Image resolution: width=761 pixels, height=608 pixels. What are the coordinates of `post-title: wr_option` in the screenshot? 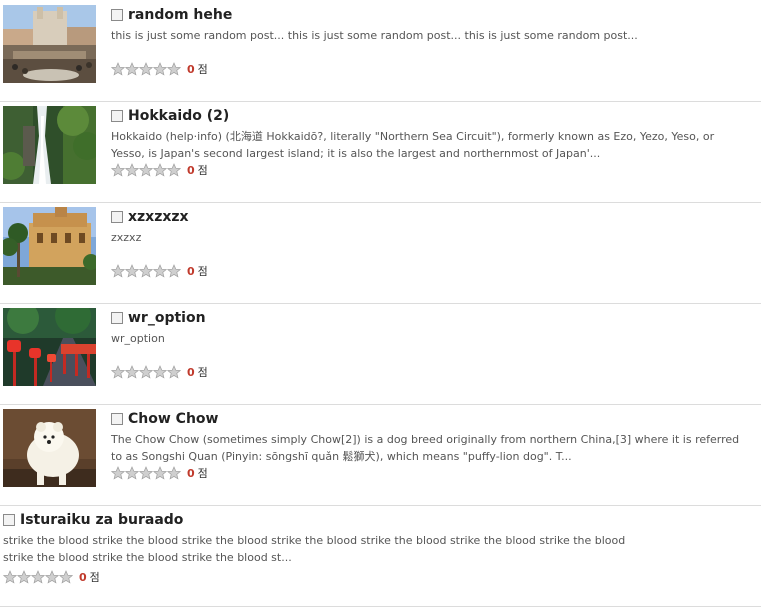 It's located at (167, 318).